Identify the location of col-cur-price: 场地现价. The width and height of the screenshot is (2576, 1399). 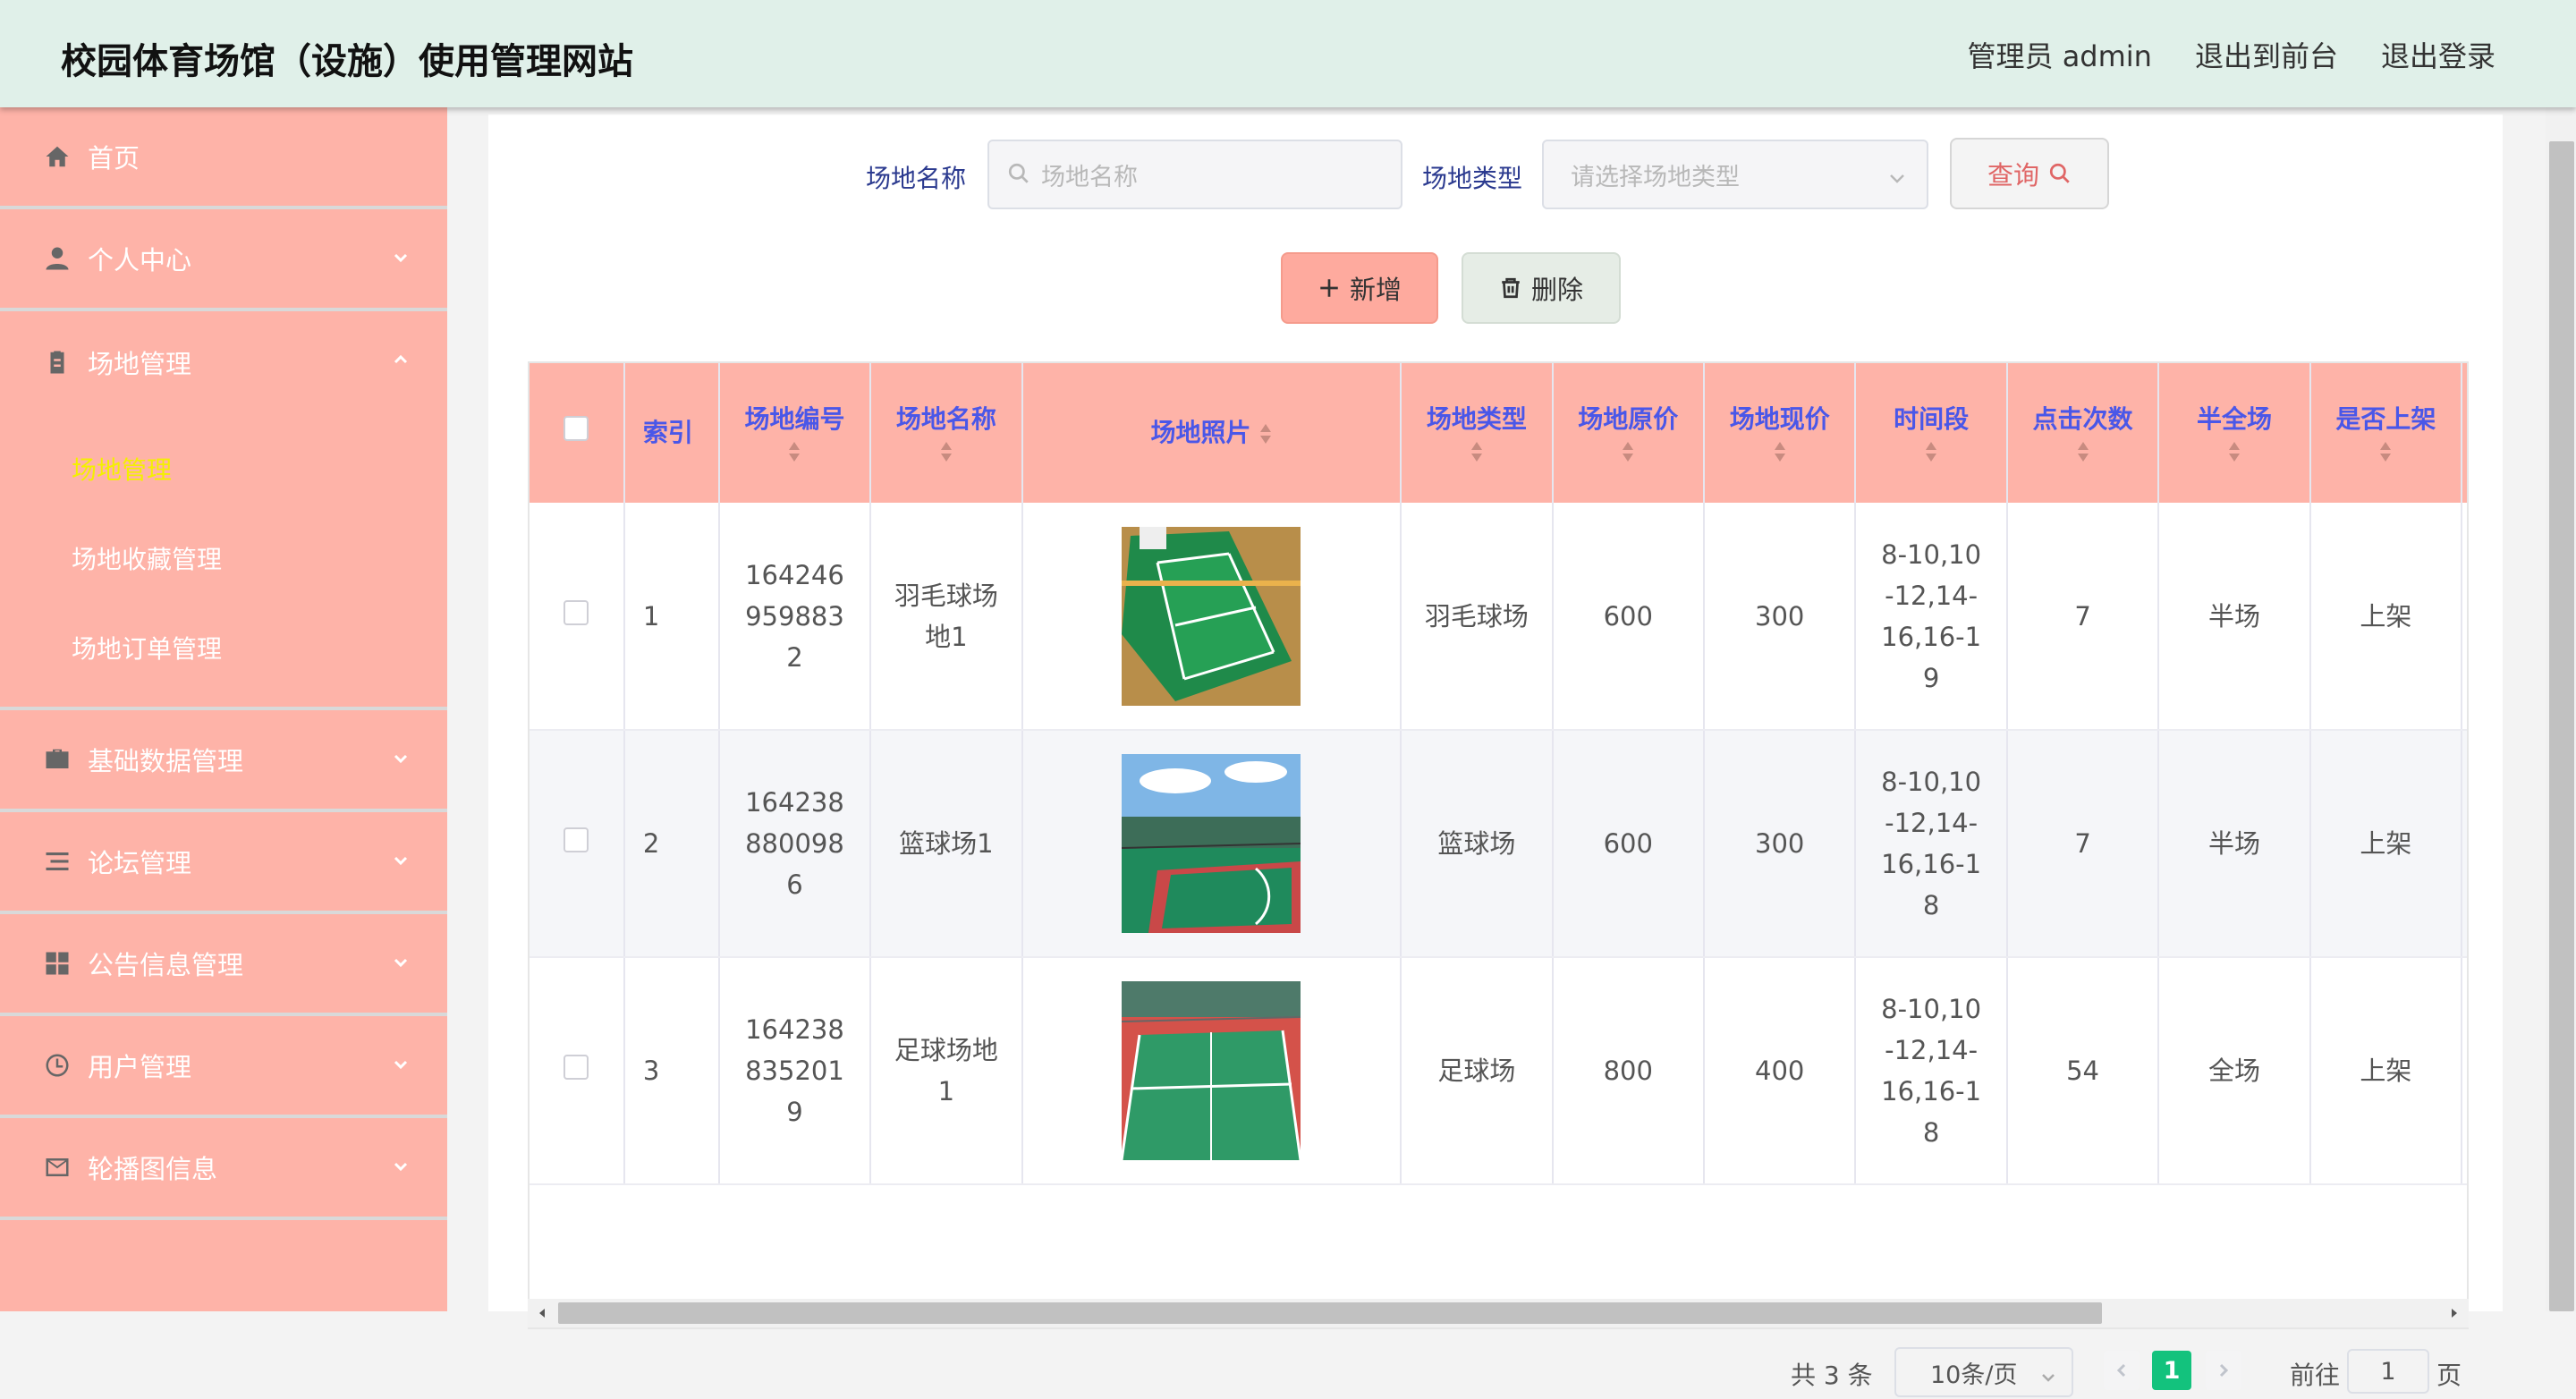
(1780, 433).